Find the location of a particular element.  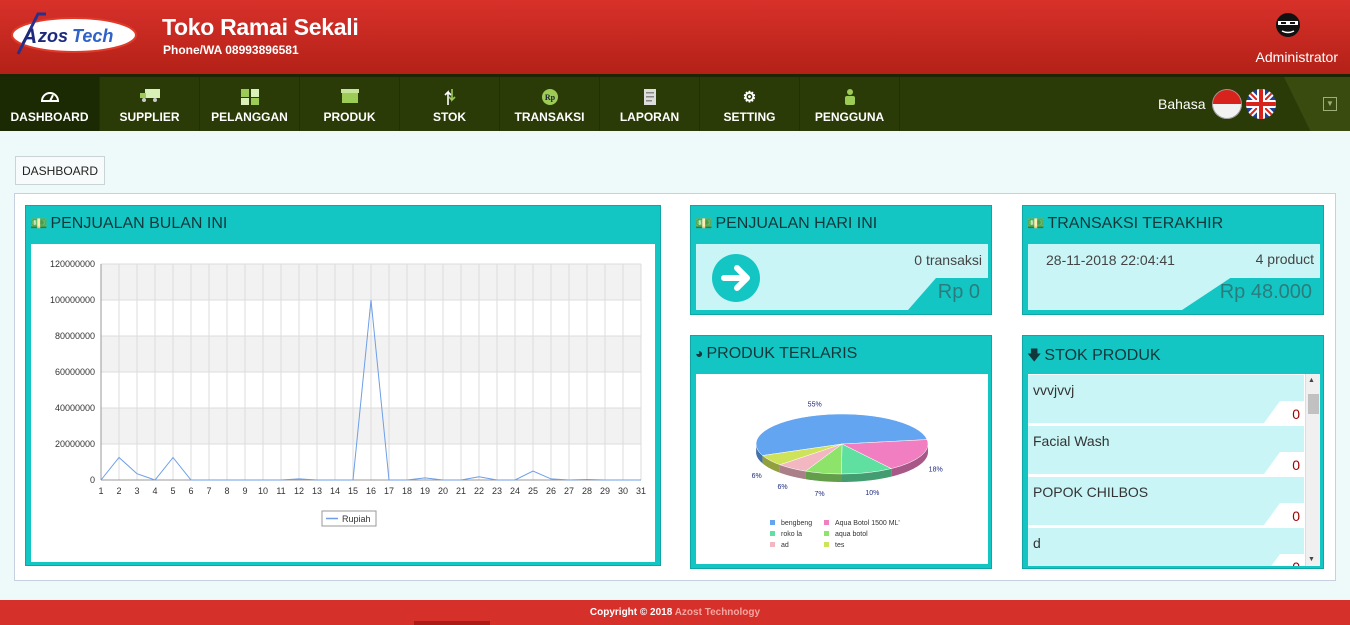

nav-label: SUPPLIER is located at coordinates (149, 117).